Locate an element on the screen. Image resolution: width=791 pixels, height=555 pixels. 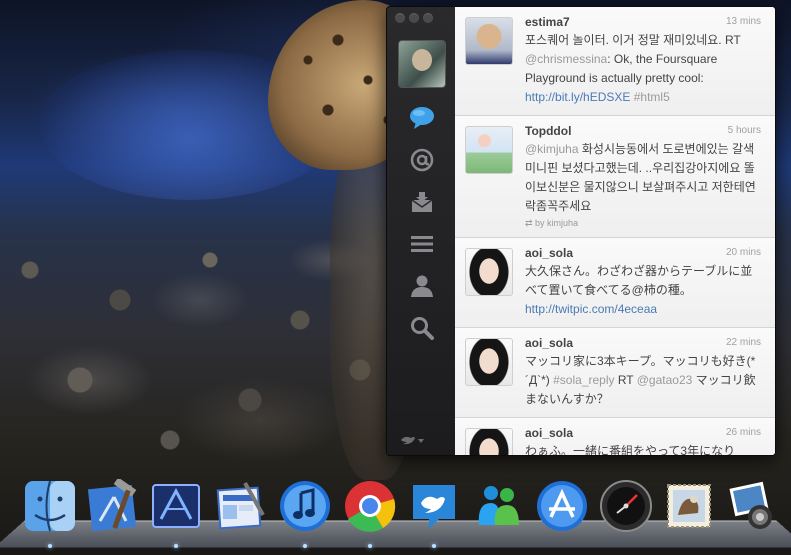
account-avatar is located at coordinates (422, 64).